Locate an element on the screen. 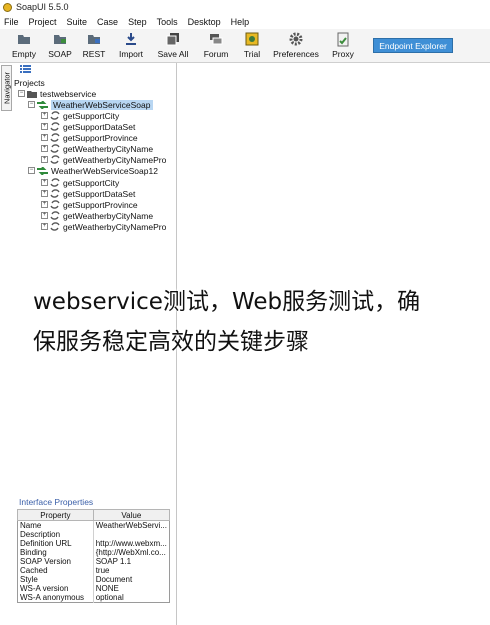 The height and width of the screenshot is (625, 490). property-value: Document is located at coordinates (114, 579).